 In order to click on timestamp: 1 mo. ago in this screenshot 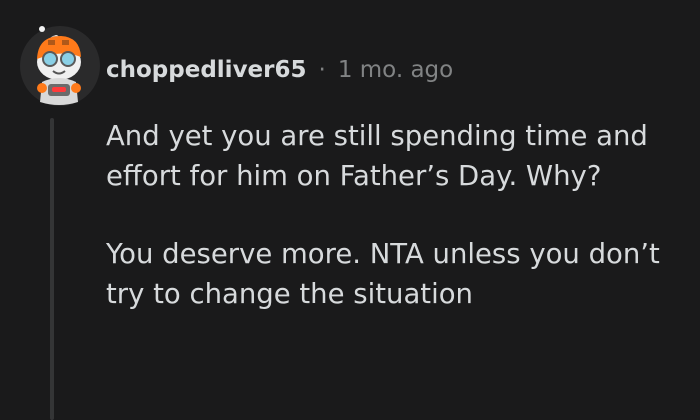, I will do `click(395, 70)`.